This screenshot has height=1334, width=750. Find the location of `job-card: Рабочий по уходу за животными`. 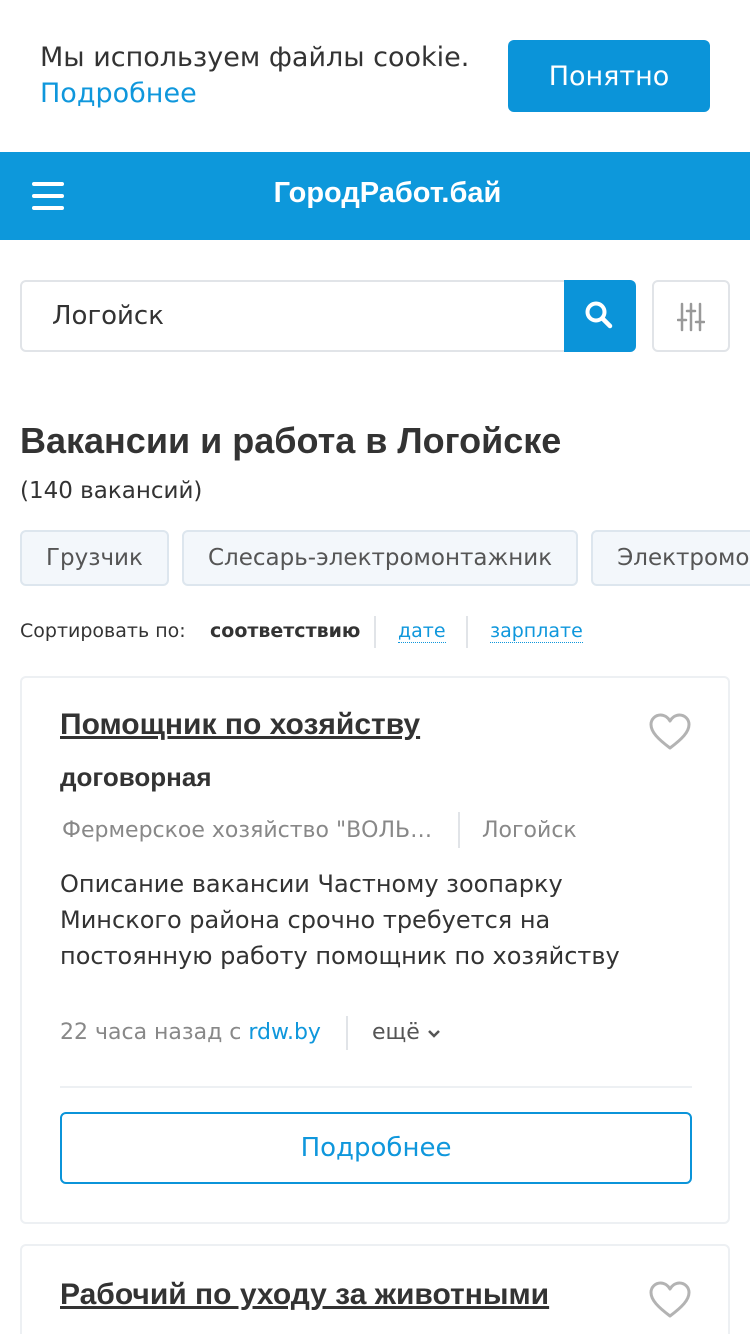

job-card: Рабочий по уходу за животными is located at coordinates (375, 1289).